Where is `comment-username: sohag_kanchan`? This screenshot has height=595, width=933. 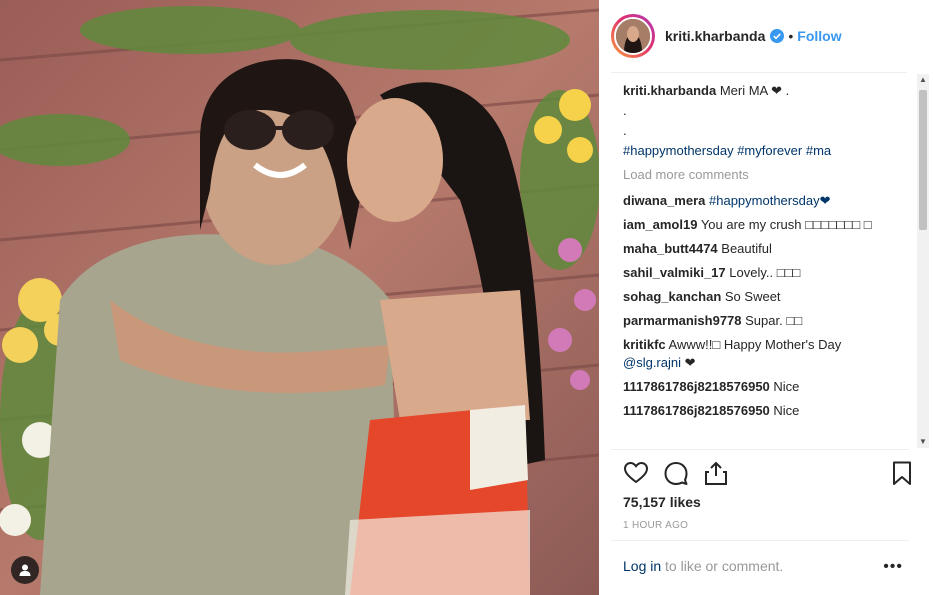 comment-username: sohag_kanchan is located at coordinates (672, 296).